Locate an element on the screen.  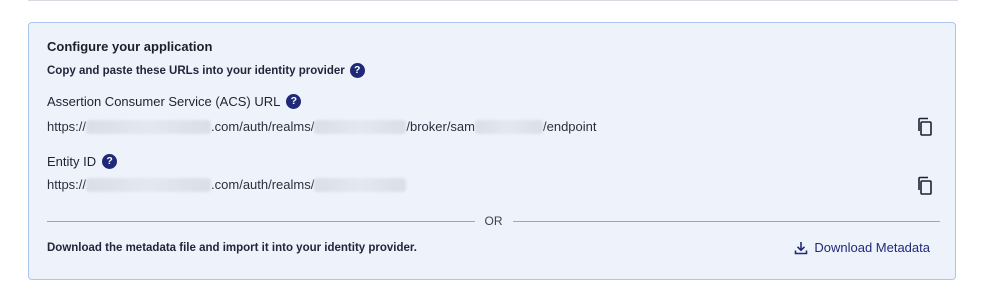
entity-label: Entity ID is located at coordinates (72, 161).